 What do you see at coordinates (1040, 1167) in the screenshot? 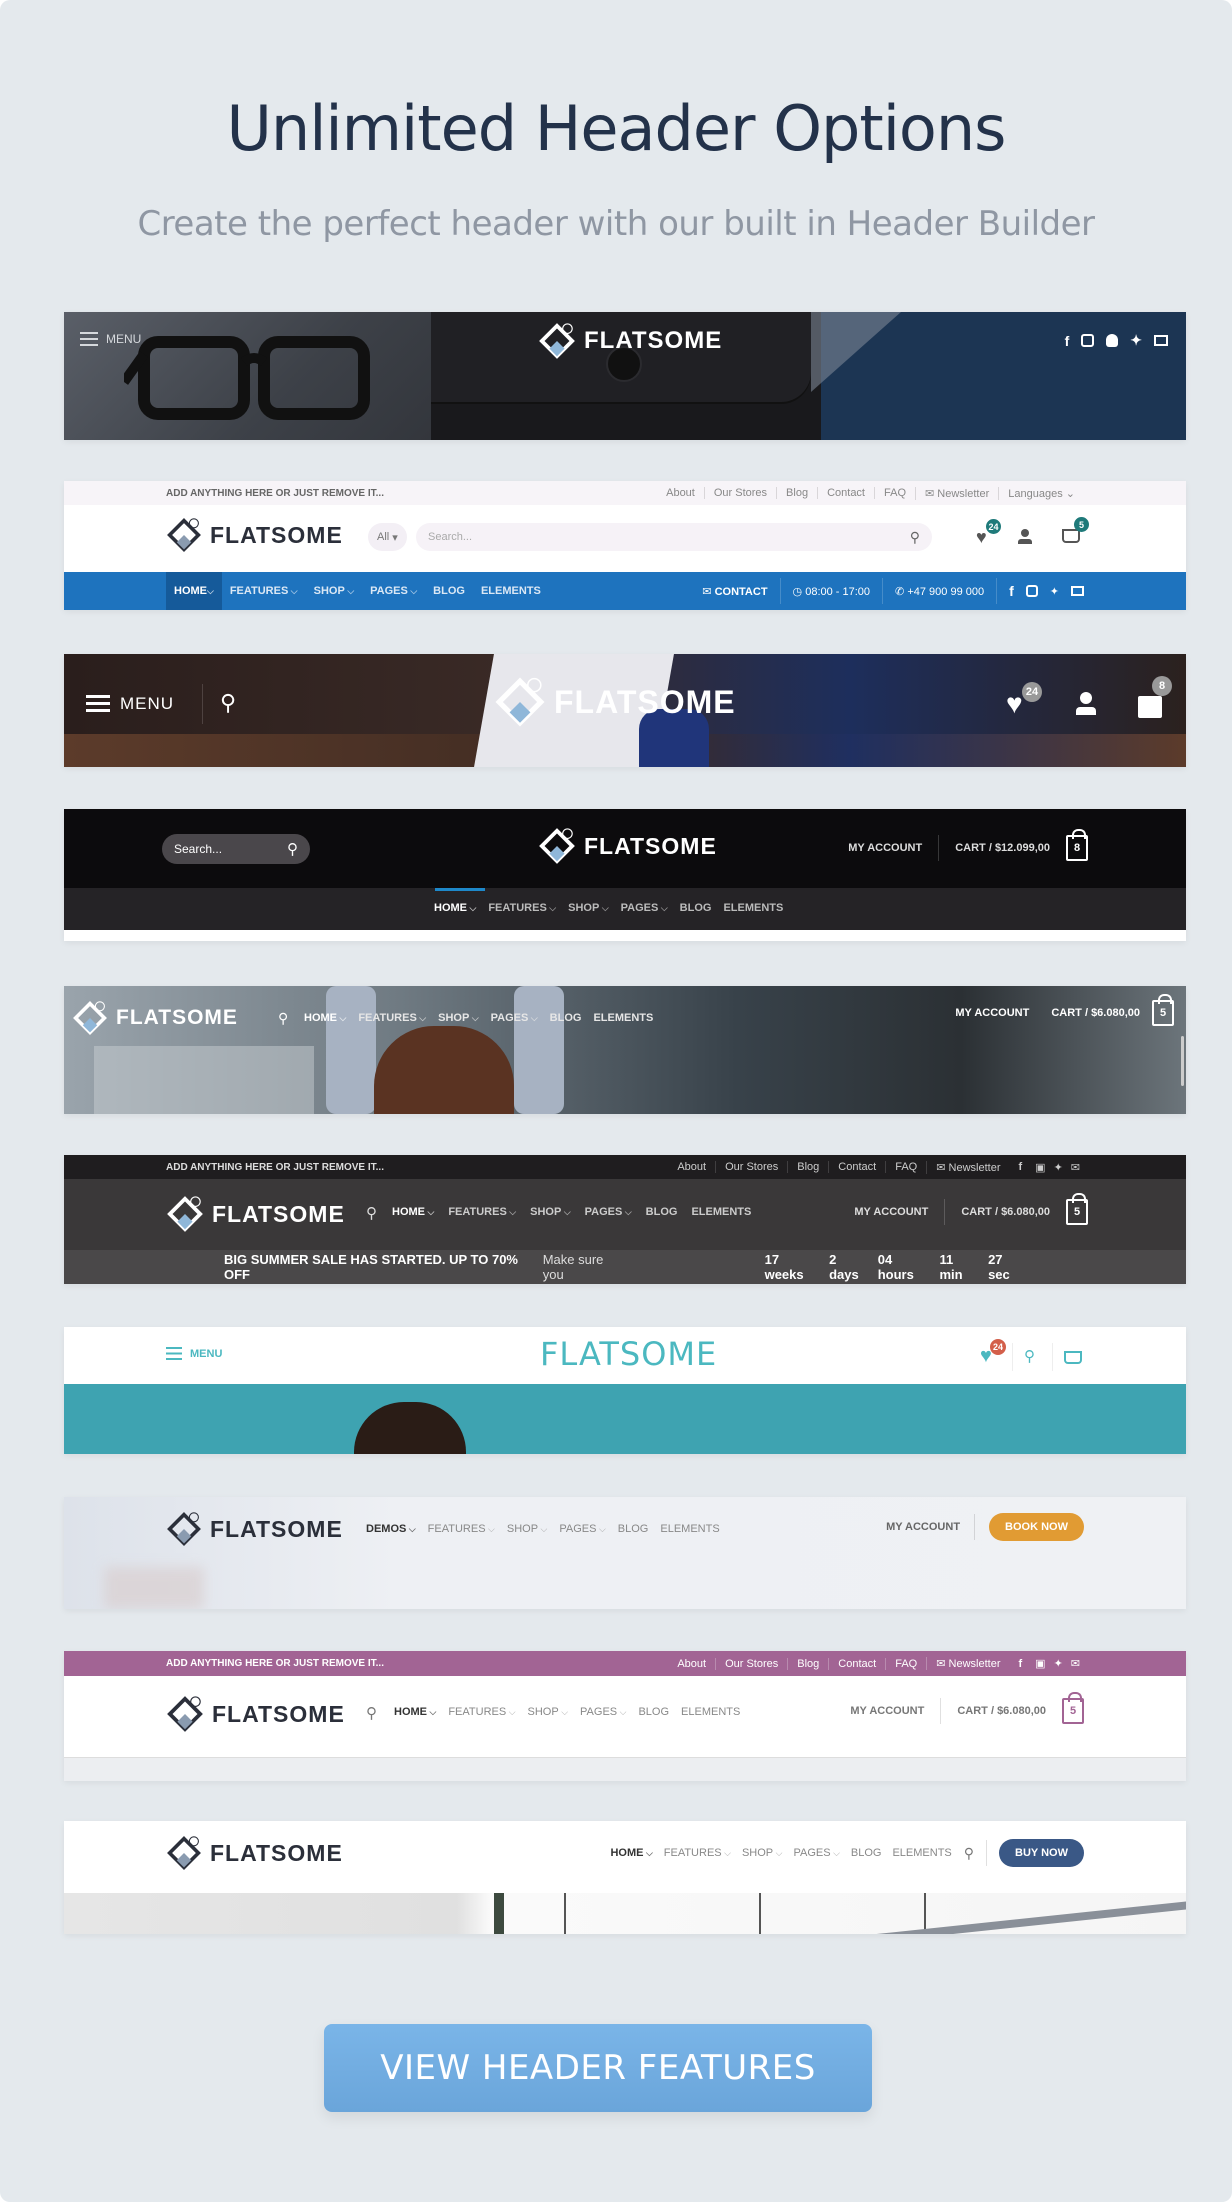
I see `instagram-icon: ▣` at bounding box center [1040, 1167].